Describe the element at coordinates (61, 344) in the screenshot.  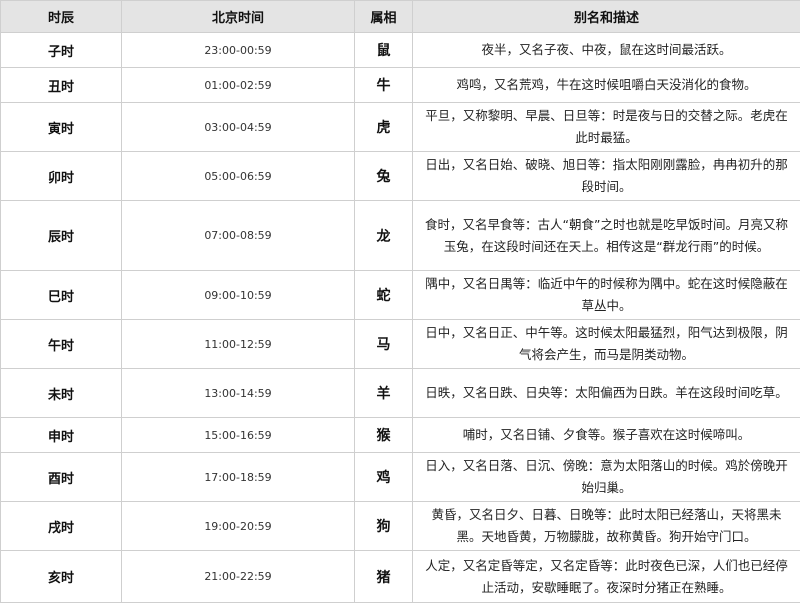
I see `shichen-cell: 午时` at that location.